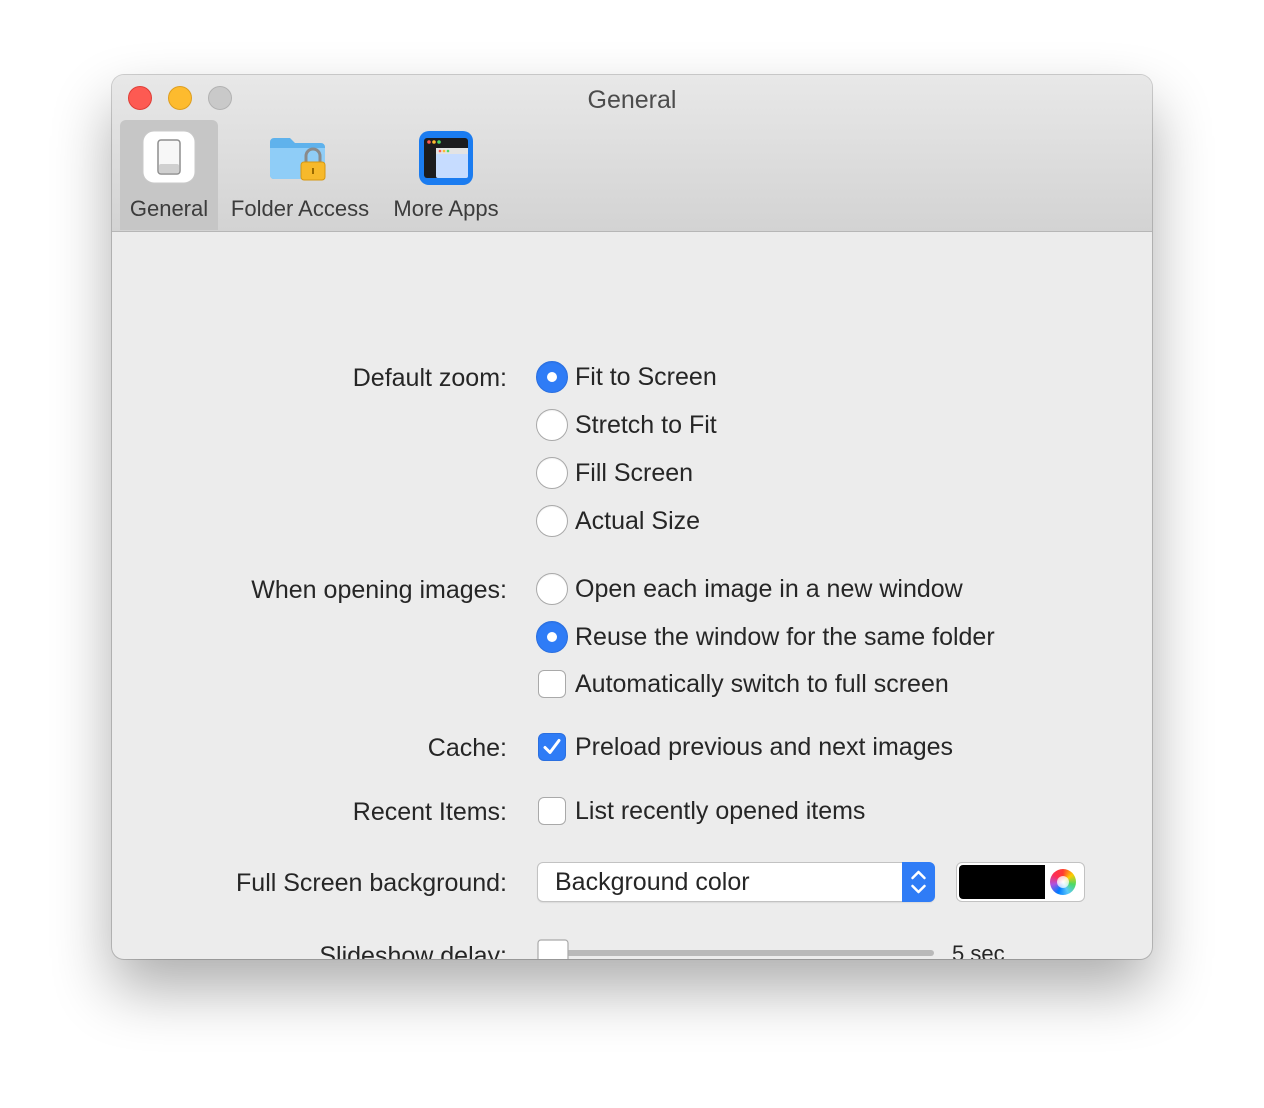 Image resolution: width=1264 pixels, height=1108 pixels. What do you see at coordinates (918, 882) in the screenshot?
I see `up-down-chevron-icon` at bounding box center [918, 882].